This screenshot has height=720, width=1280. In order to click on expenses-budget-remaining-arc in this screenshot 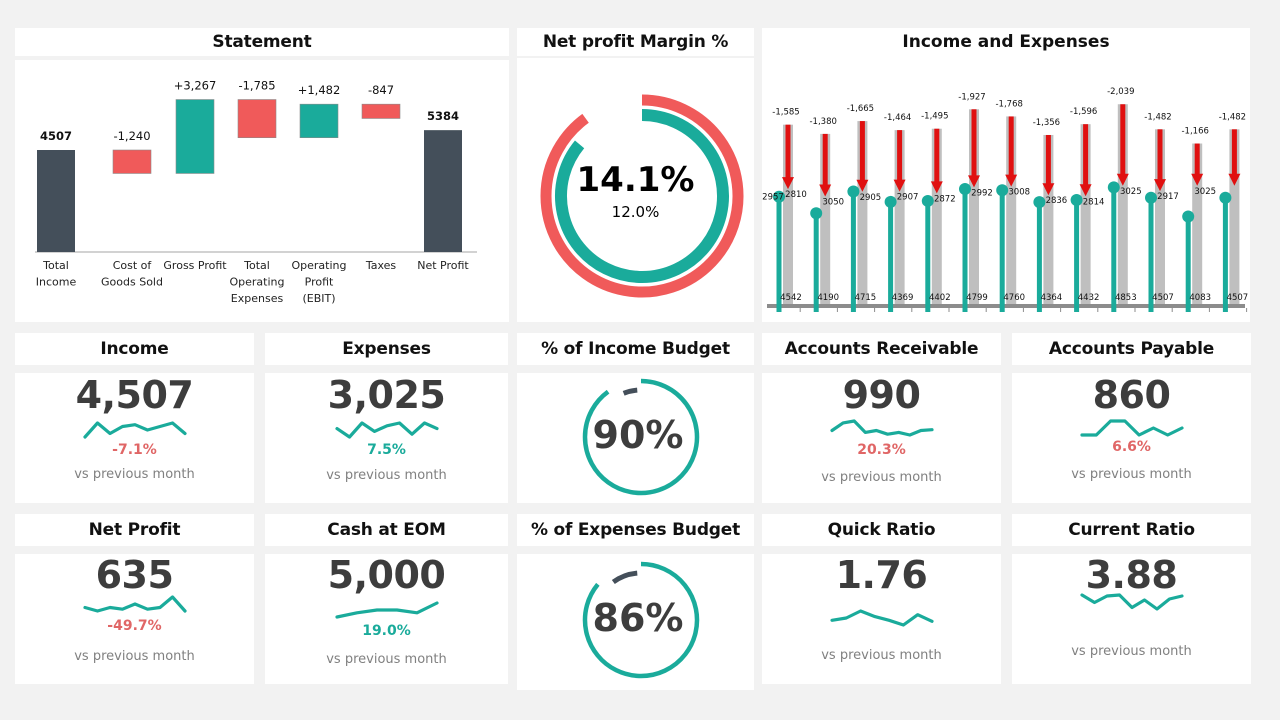, I will do `click(624, 577)`.